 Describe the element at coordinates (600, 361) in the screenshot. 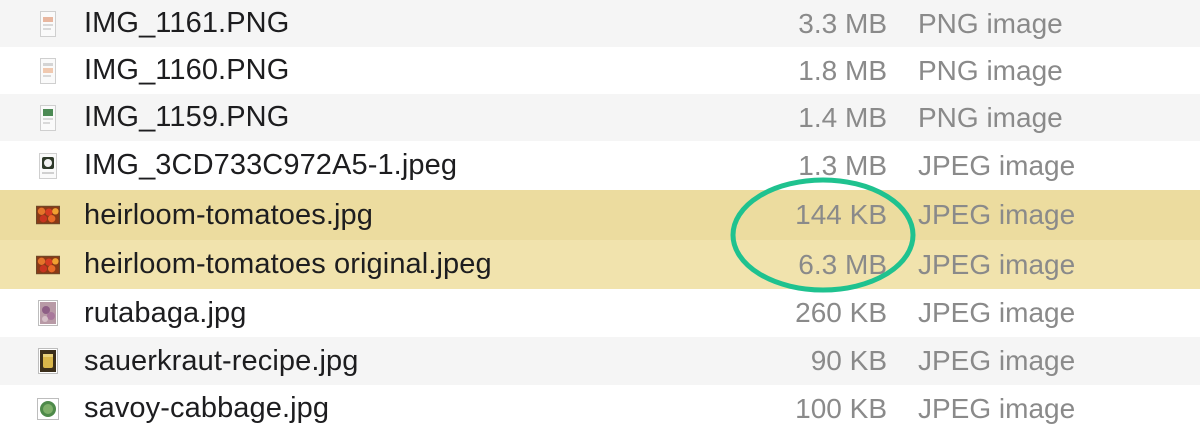

I see `file-row: sauerkraut-recipe.jpg 90 KB JPEG image` at that location.